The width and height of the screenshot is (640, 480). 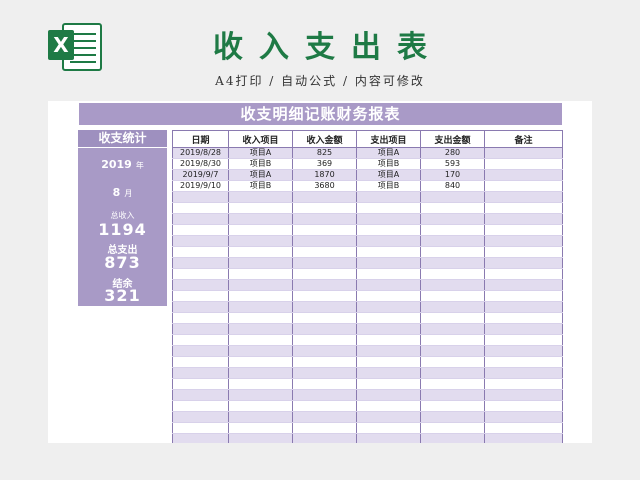 What do you see at coordinates (260, 175) in the screenshot?
I see `cell-income-item: 项目A` at bounding box center [260, 175].